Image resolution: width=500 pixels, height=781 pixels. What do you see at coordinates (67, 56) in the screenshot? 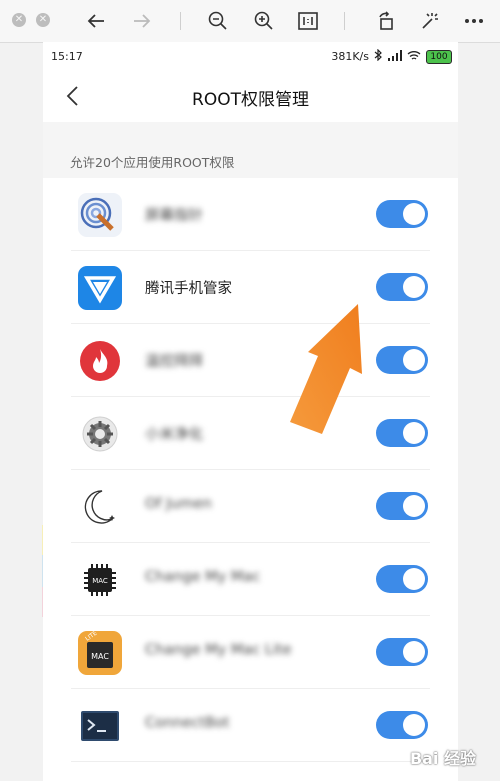
I see `status-time: 15:17` at bounding box center [67, 56].